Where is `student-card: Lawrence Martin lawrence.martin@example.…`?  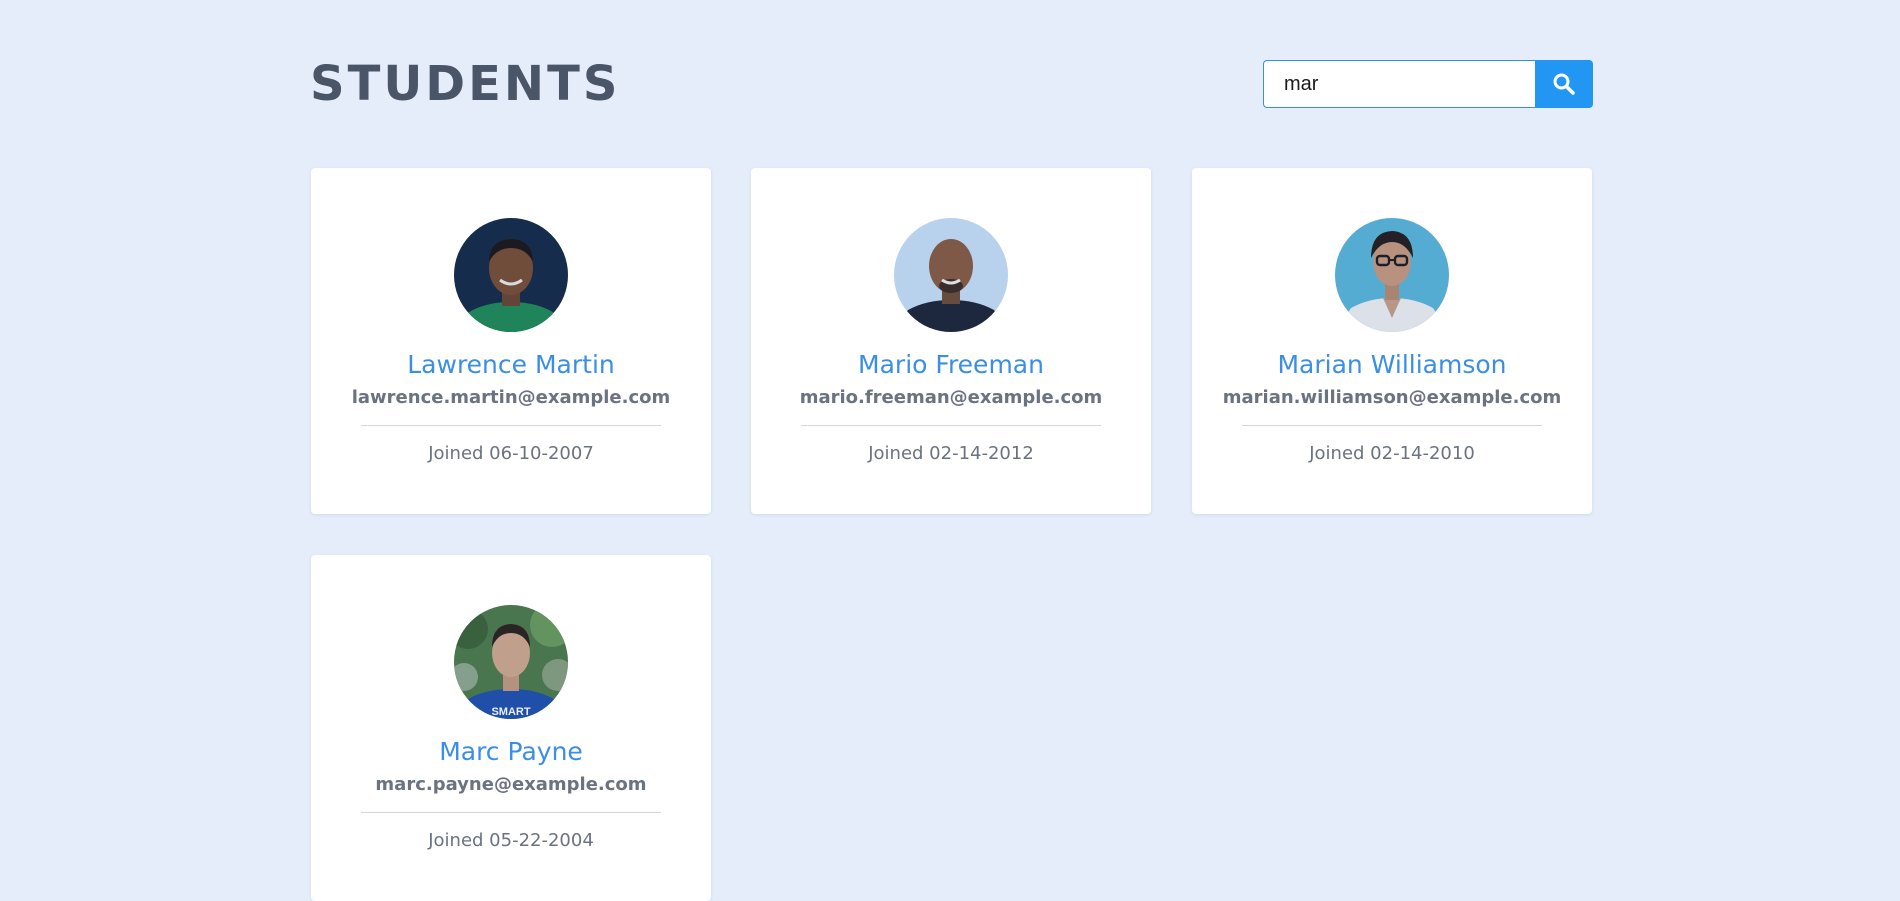 student-card: Lawrence Martin lawrence.martin@example.… is located at coordinates (511, 341).